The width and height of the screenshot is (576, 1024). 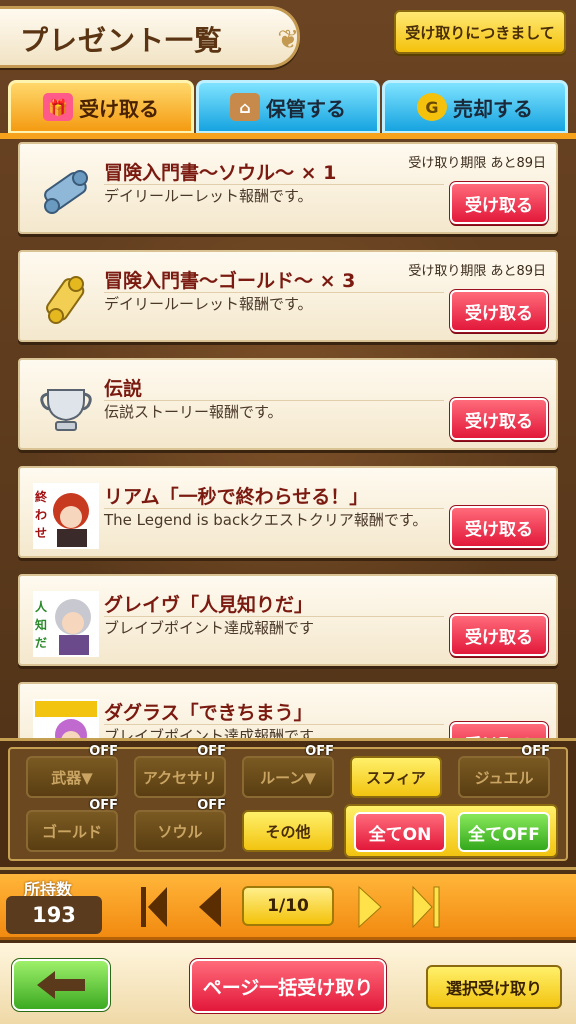 I want to click on list-item: ダグラス「できちまう」 ブレイブポイント達成報酬です 受け取る, so click(x=288, y=711).